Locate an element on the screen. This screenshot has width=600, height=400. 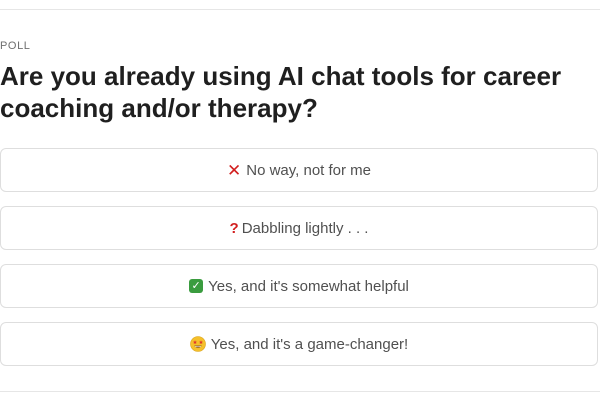
top-divider is located at coordinates (300, 9).